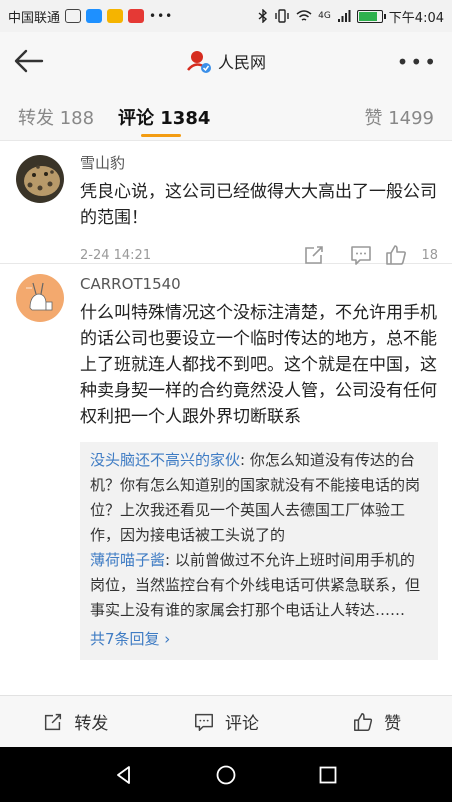 This screenshot has height=802, width=452. What do you see at coordinates (165, 460) in the screenshot?
I see `reply-author: 没头脑还不高兴的家伙` at bounding box center [165, 460].